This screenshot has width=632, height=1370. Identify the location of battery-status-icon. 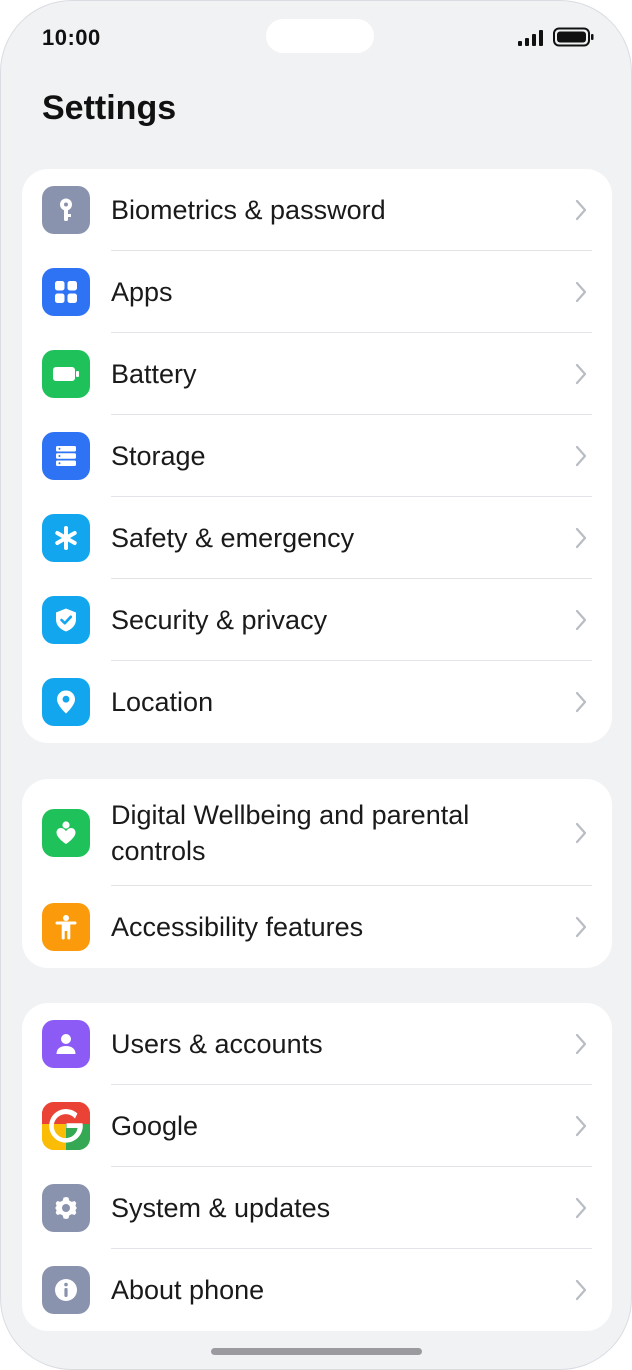
(573, 37).